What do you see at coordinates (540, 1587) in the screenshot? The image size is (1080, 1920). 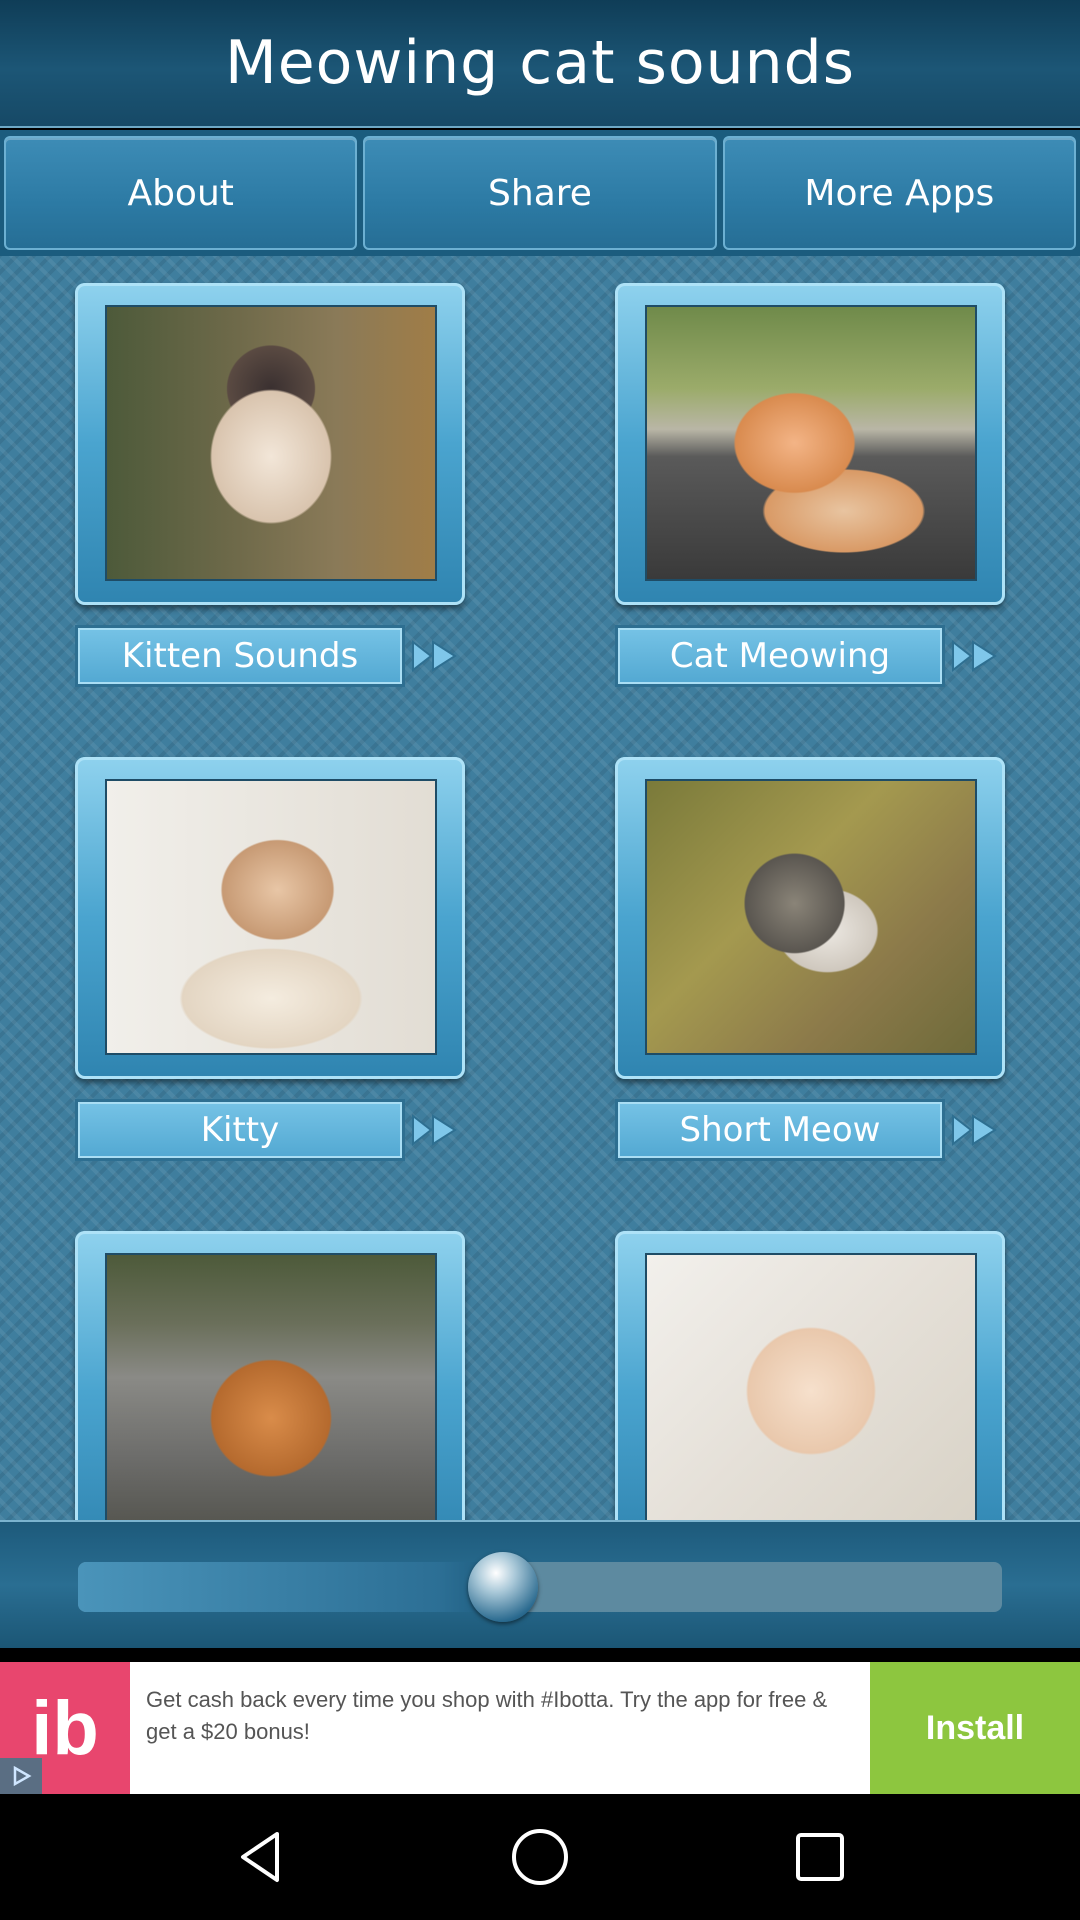 I see `progress-slider` at bounding box center [540, 1587].